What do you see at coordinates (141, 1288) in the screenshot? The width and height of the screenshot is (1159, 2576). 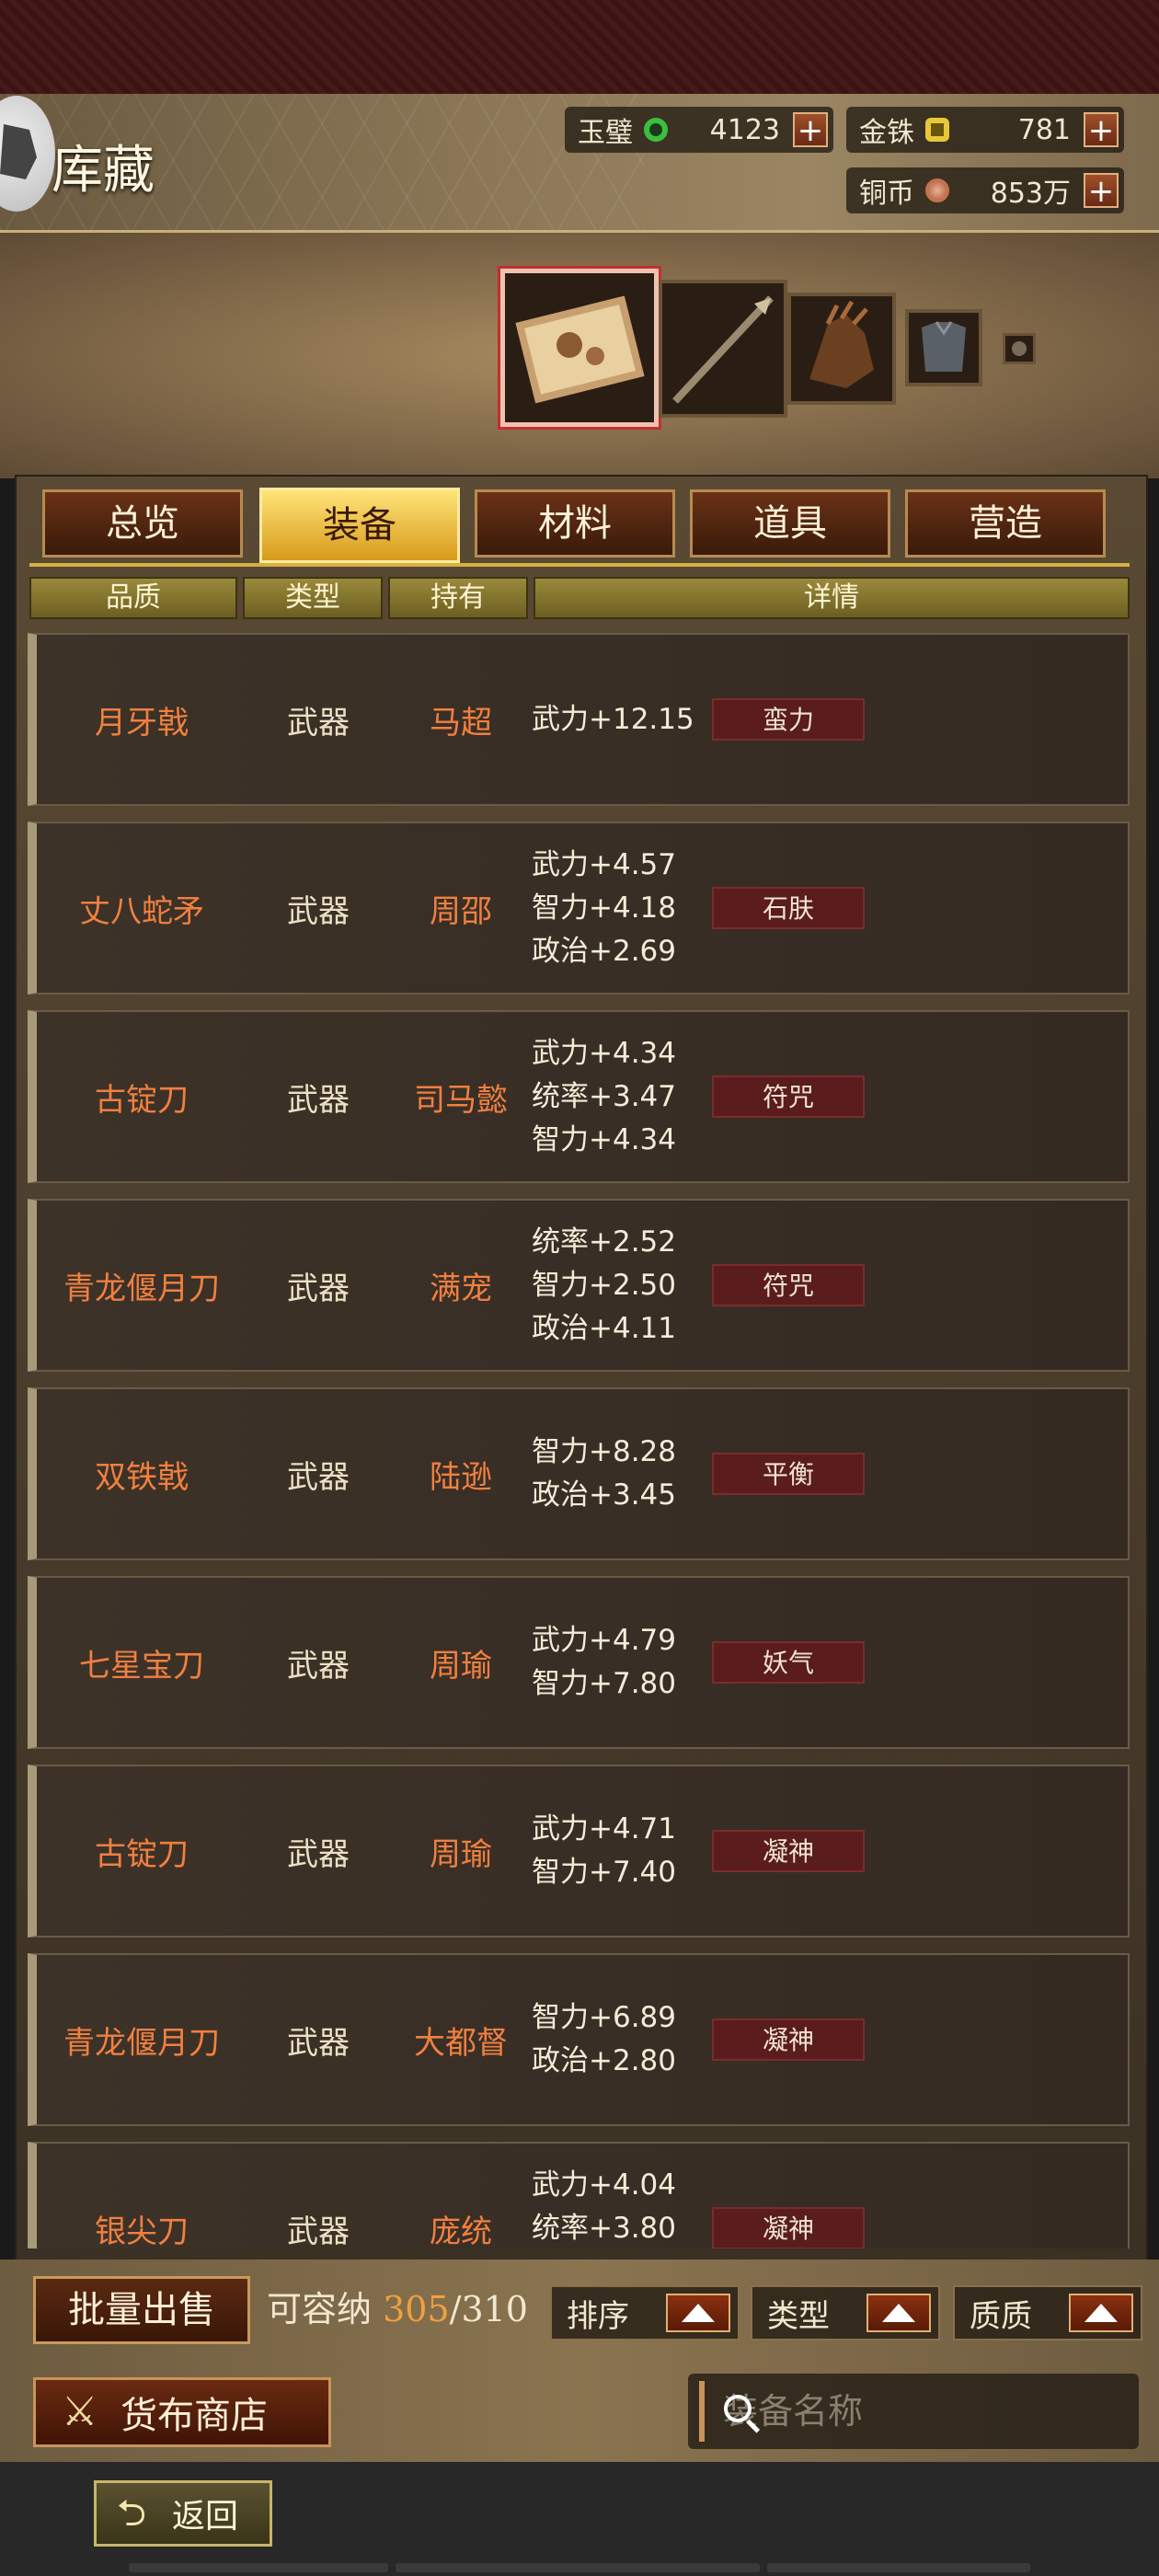 I see `item-name: 青龙偃月刀` at bounding box center [141, 1288].